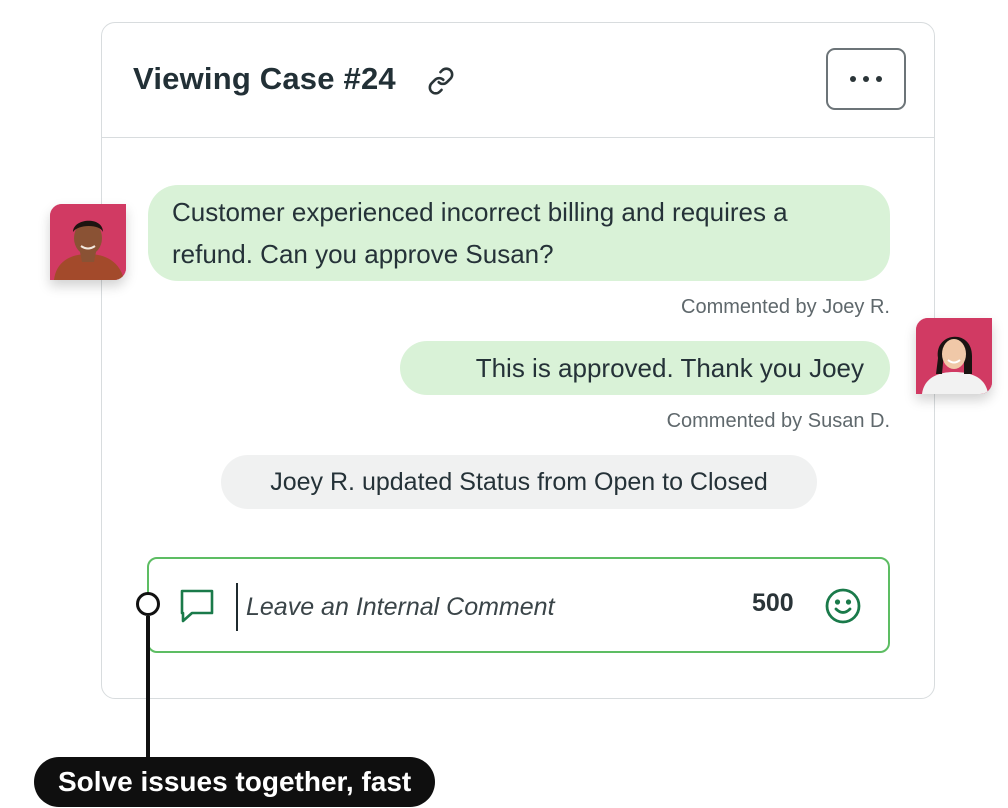 This screenshot has height=808, width=1008. What do you see at coordinates (456, 607) in the screenshot?
I see `comment-input` at bounding box center [456, 607].